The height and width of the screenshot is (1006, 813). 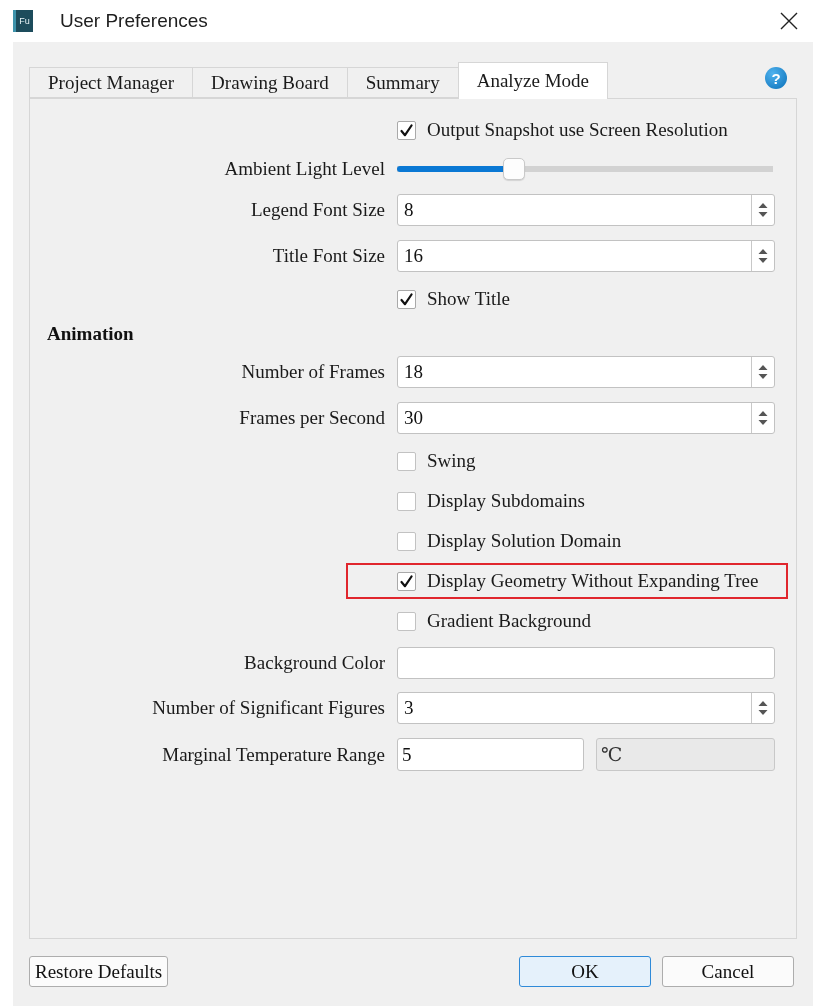 What do you see at coordinates (593, 581) in the screenshot?
I see `checkbox-label: Display Geometry Without Expanding Tree` at bounding box center [593, 581].